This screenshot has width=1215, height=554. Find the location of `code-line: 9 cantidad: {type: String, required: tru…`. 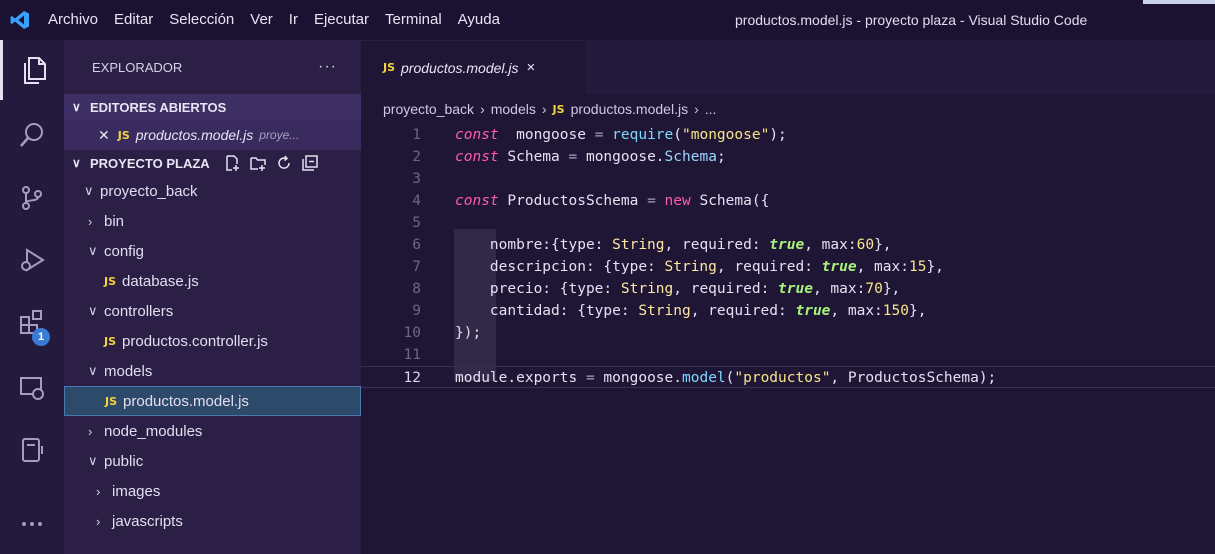

code-line: 9 cantidad: {type: String, required: tru… is located at coordinates (788, 311).